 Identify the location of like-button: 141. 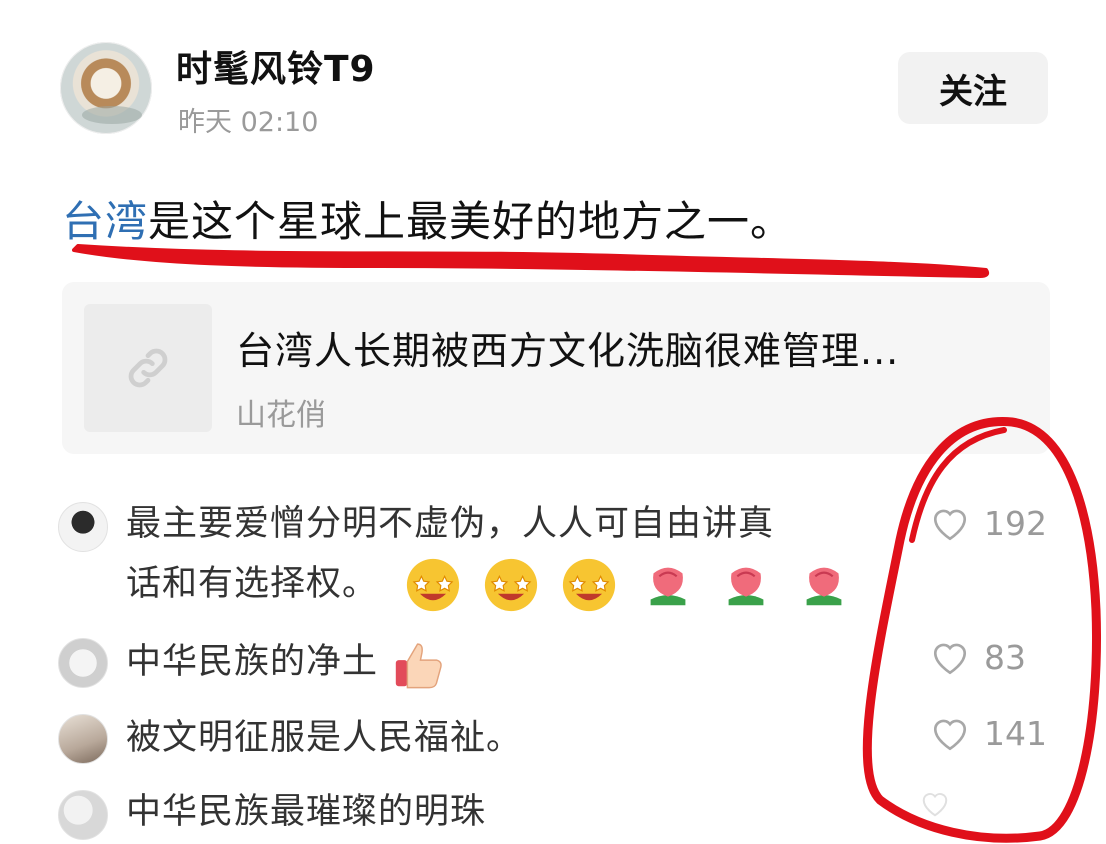
(988, 733).